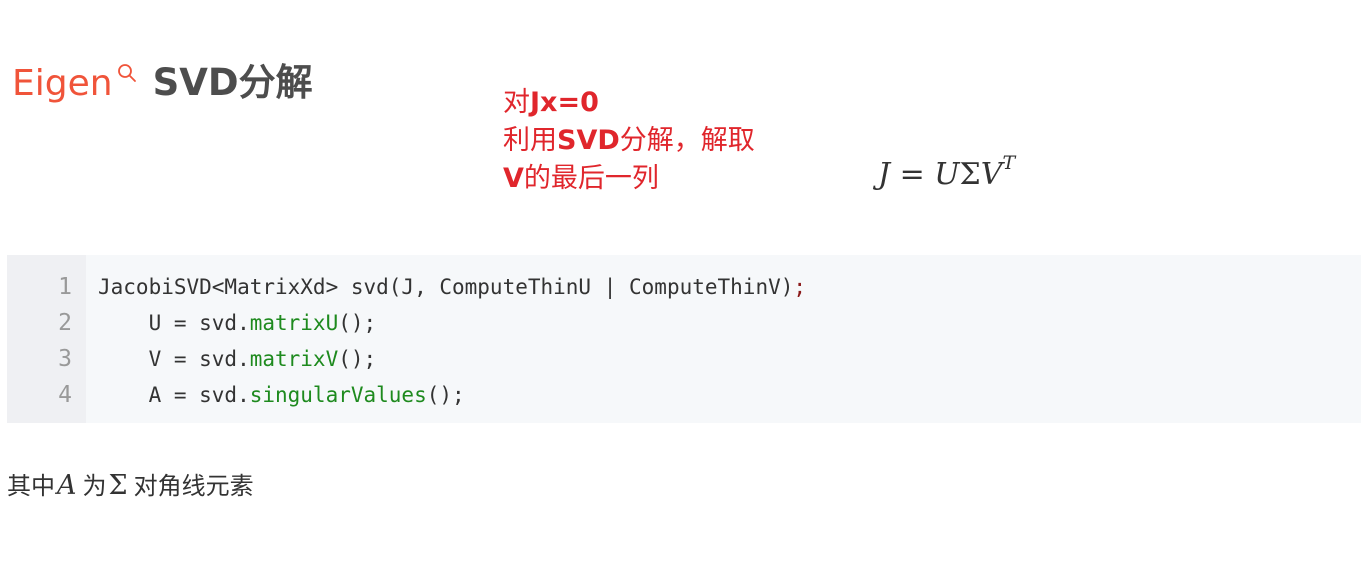  I want to click on line-number: 1, so click(65, 287).